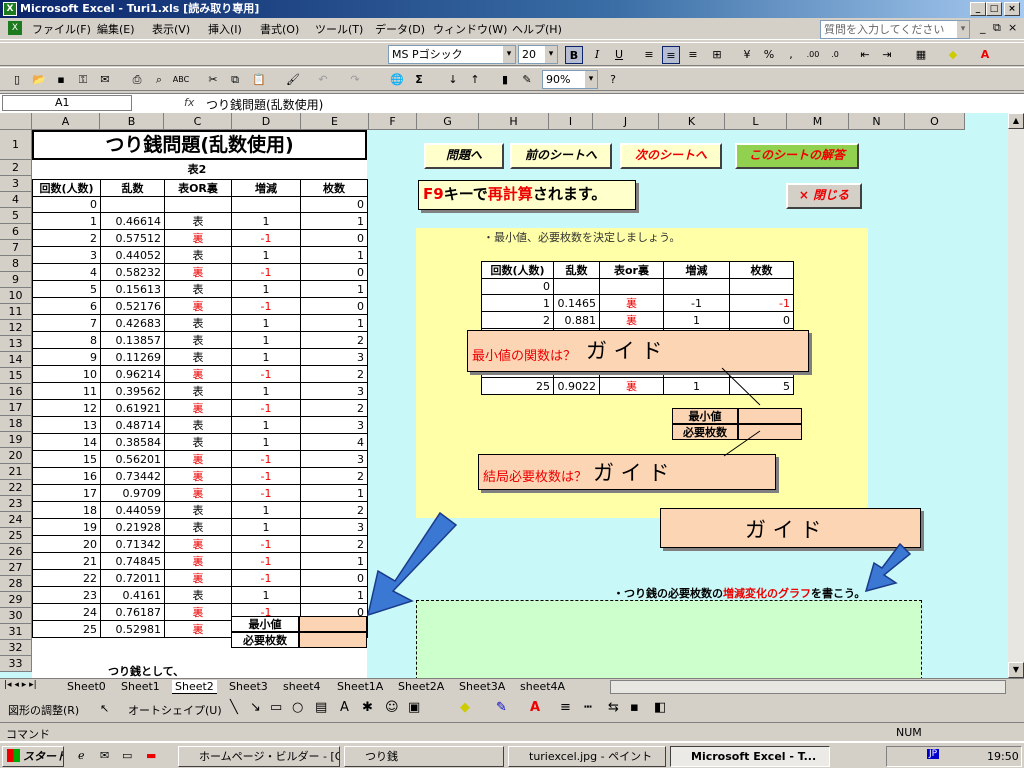  Describe the element at coordinates (175, 710) in the screenshot. I see `autoshape-menu: オートシェイプ(U)` at that location.